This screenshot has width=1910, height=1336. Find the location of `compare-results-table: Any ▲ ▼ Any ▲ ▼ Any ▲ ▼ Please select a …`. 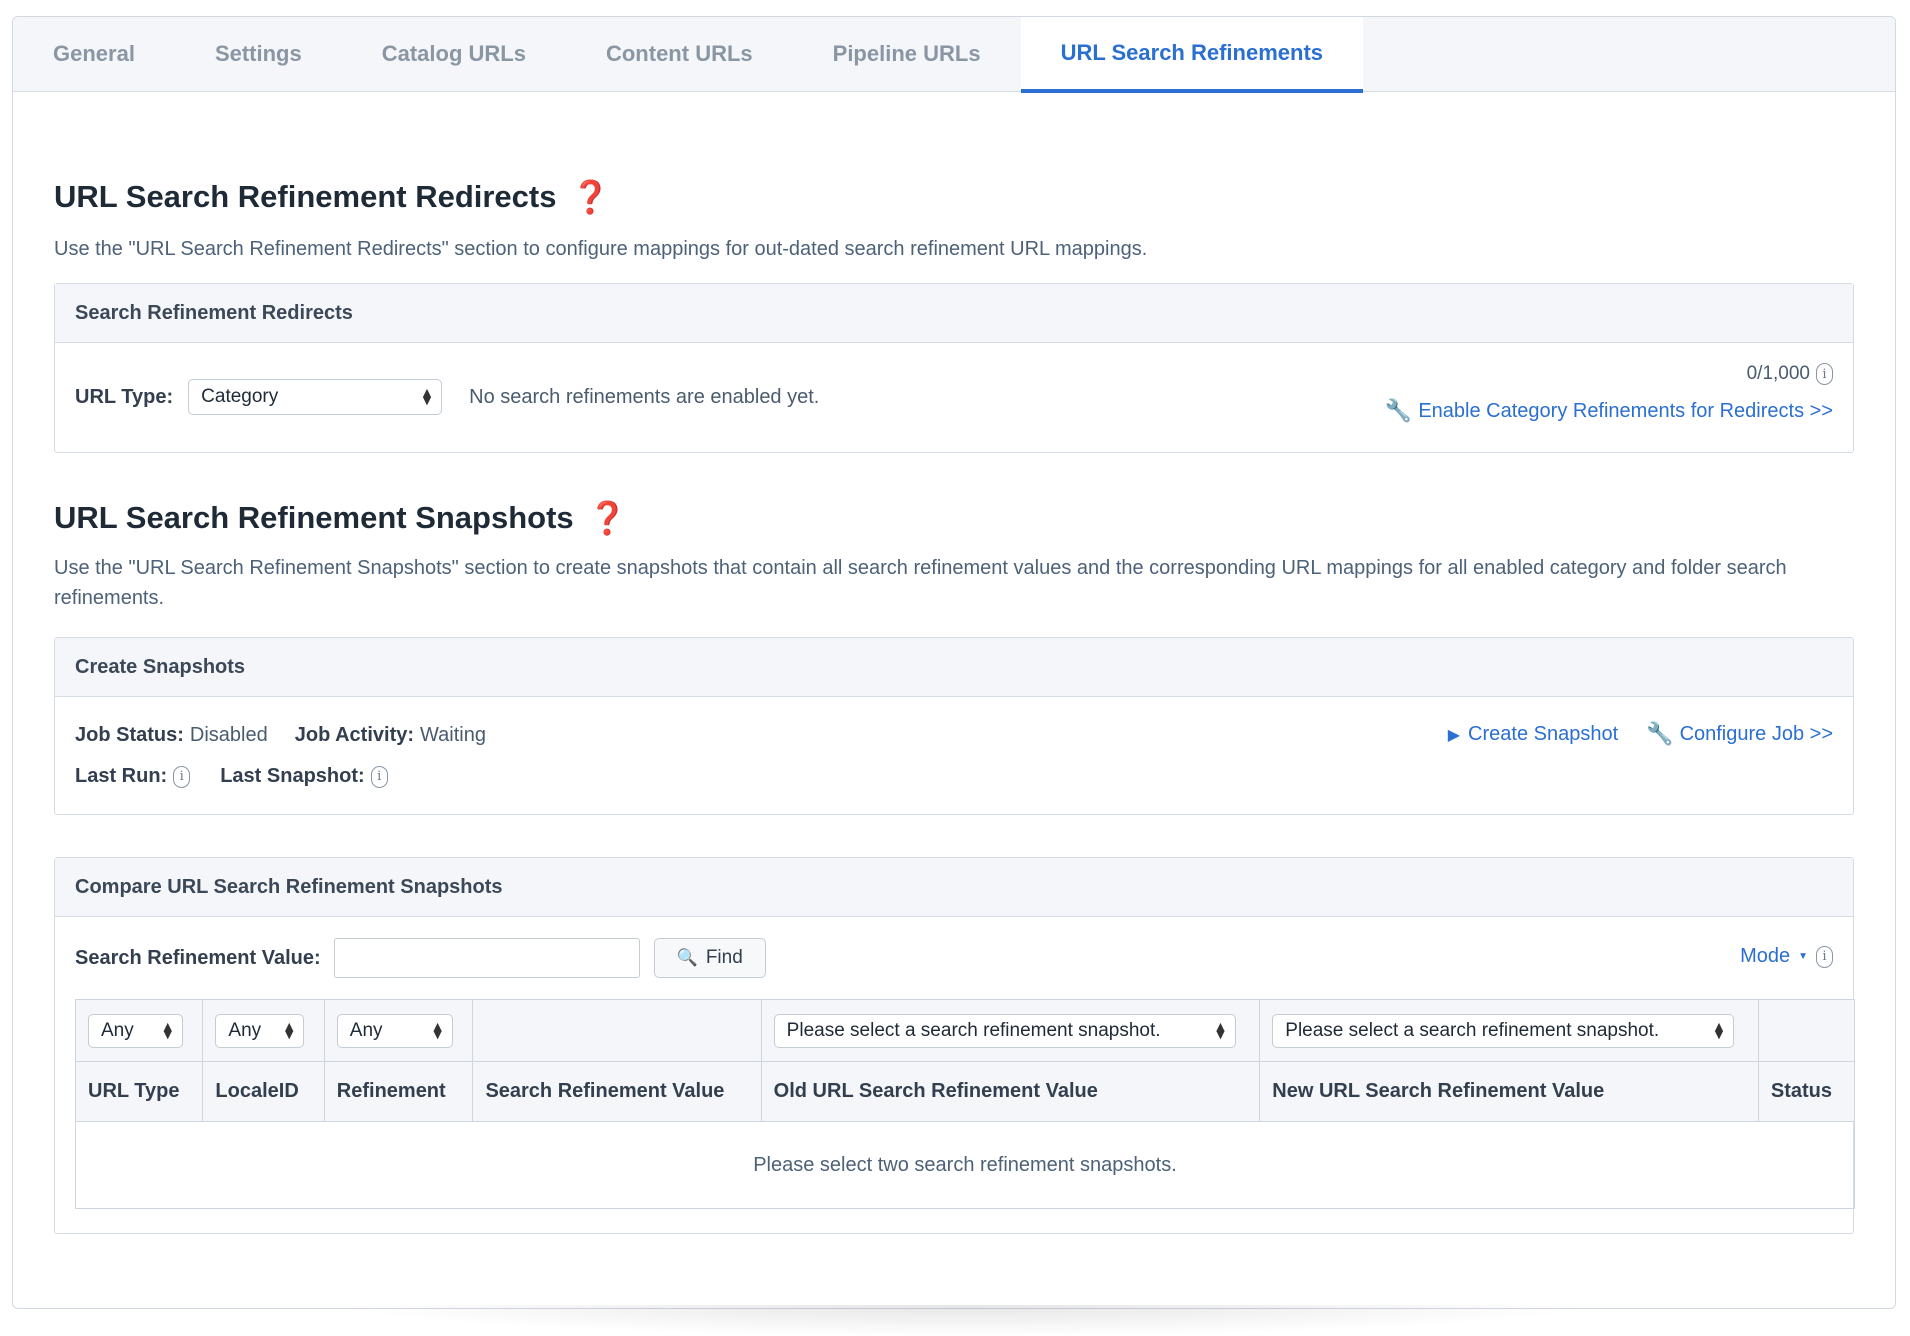

compare-results-table: Any ▲ ▼ Any ▲ ▼ Any ▲ ▼ Please select a … is located at coordinates (965, 1104).